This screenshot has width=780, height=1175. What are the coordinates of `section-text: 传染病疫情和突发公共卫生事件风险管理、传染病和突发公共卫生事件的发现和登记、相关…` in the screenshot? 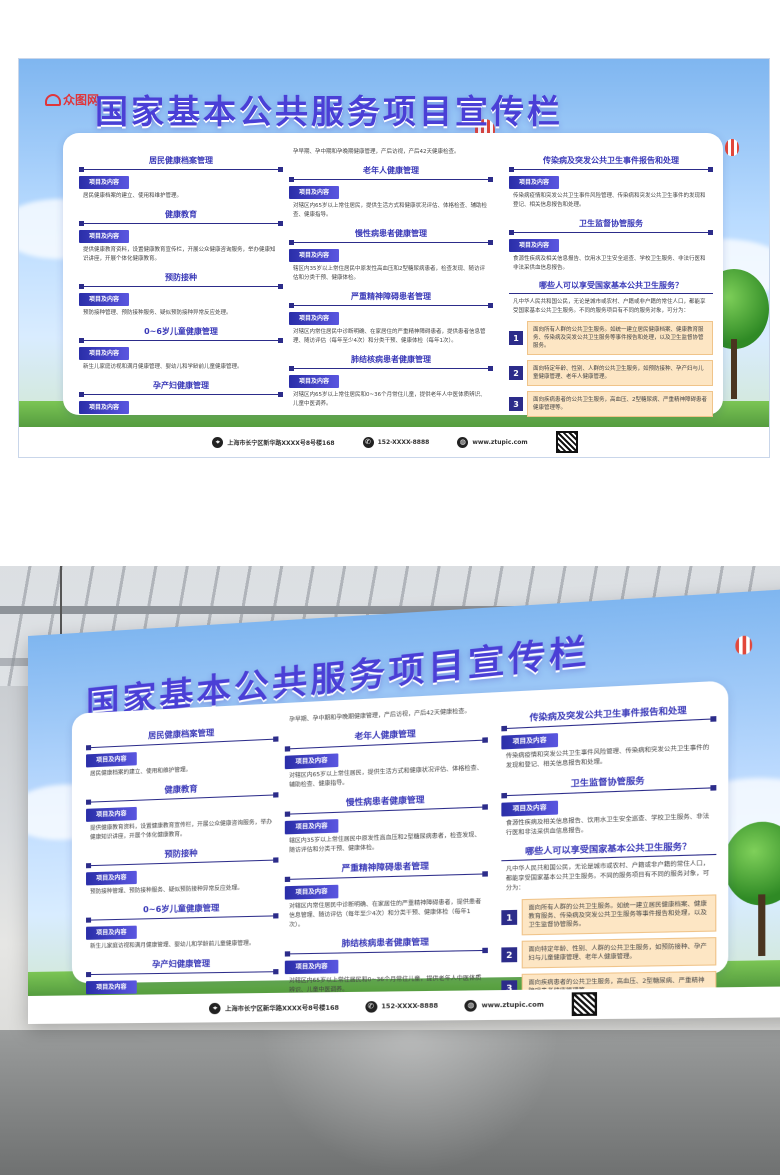 It's located at (611, 200).